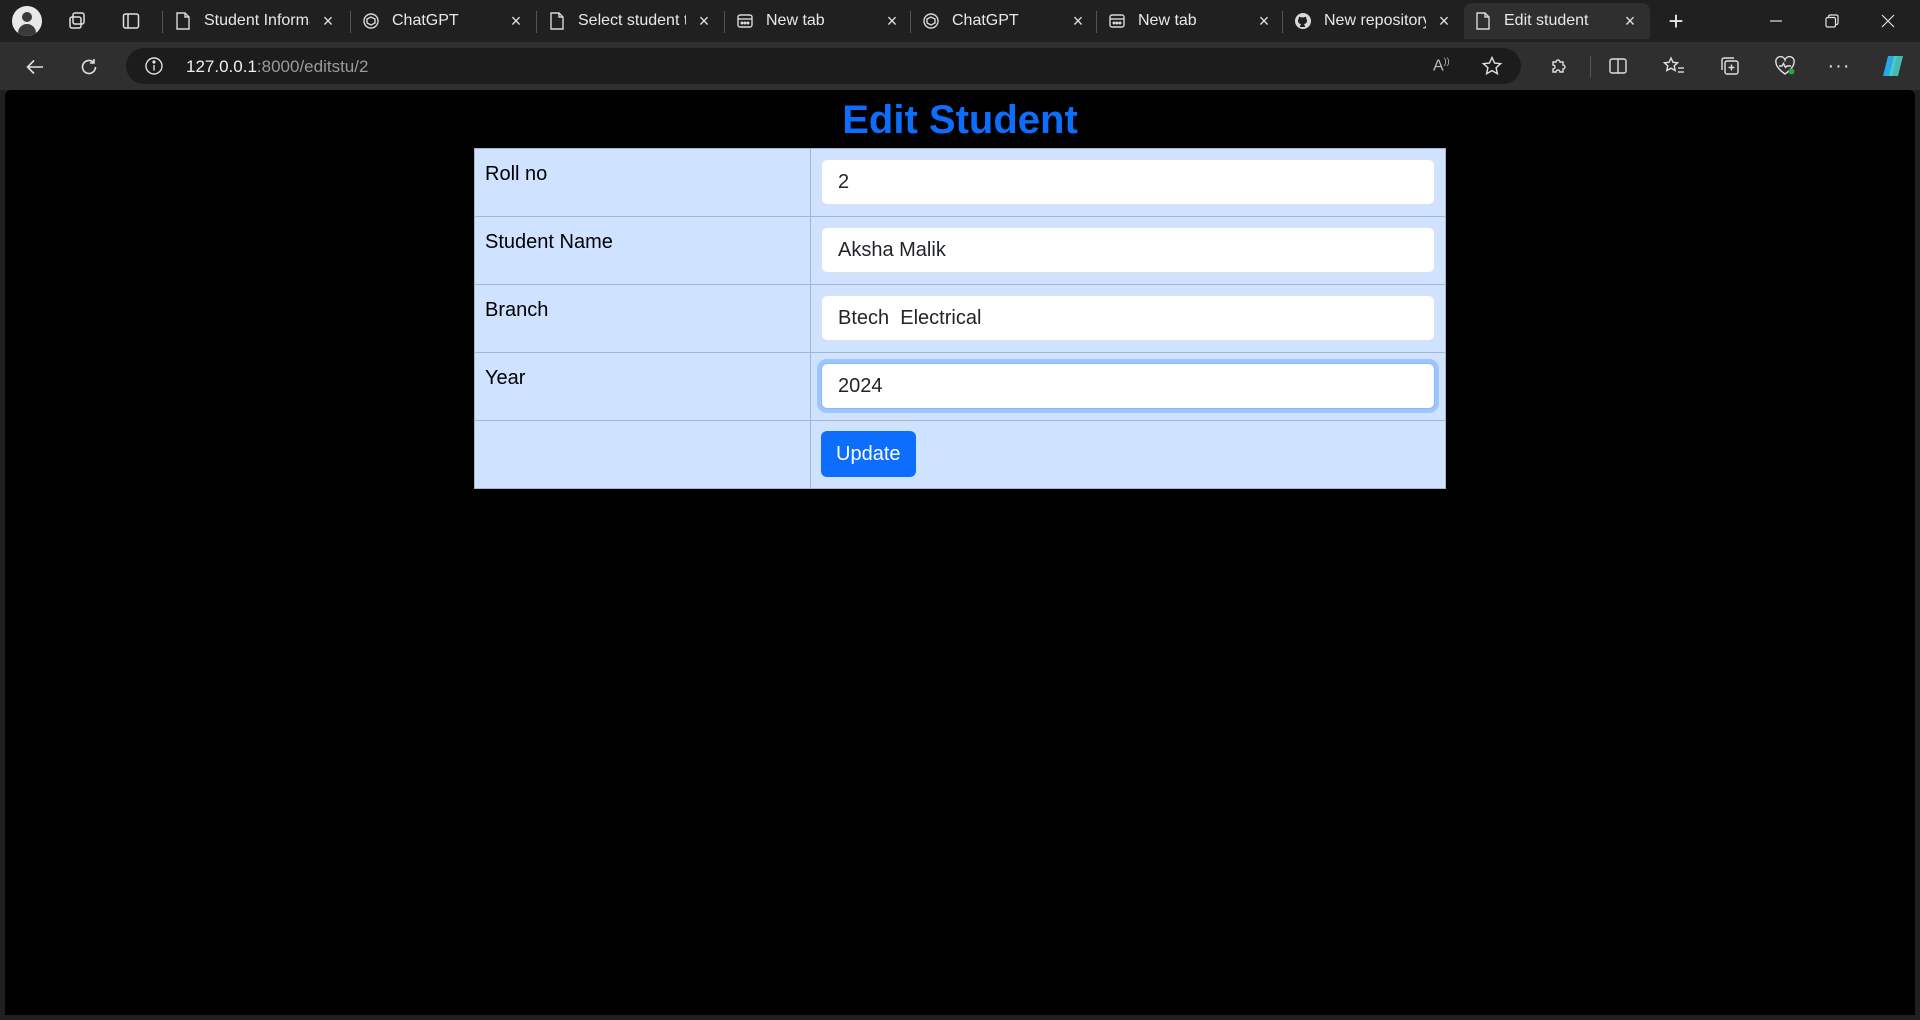 This screenshot has height=1020, width=1920. I want to click on branch-label: Branch, so click(642, 318).